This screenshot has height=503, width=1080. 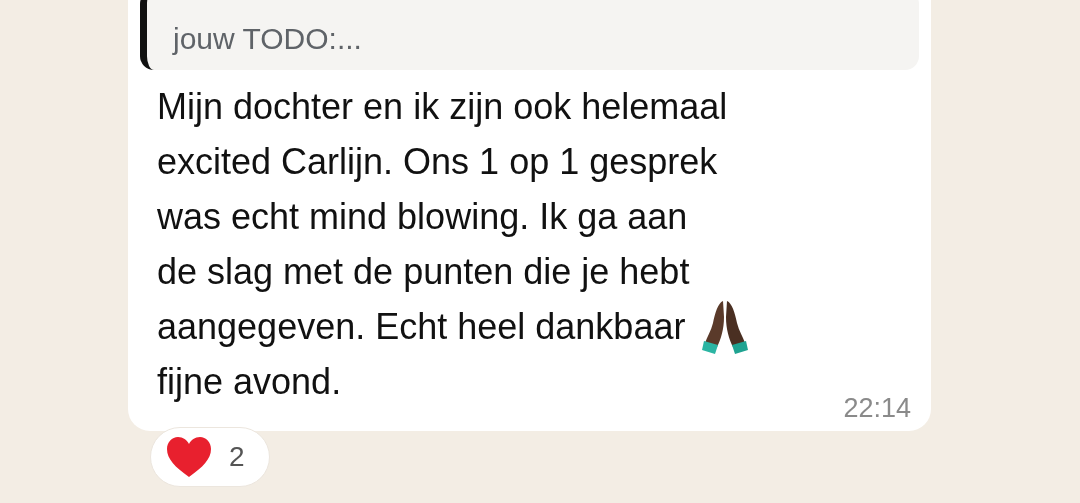 What do you see at coordinates (249, 381) in the screenshot?
I see `message-text-line: fijne avond.` at bounding box center [249, 381].